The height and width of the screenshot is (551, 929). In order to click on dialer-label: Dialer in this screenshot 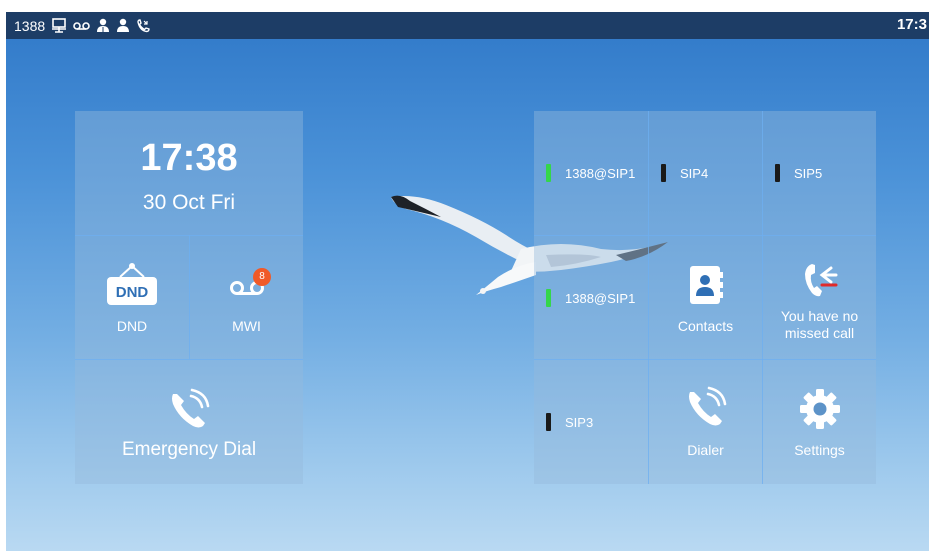, I will do `click(705, 450)`.